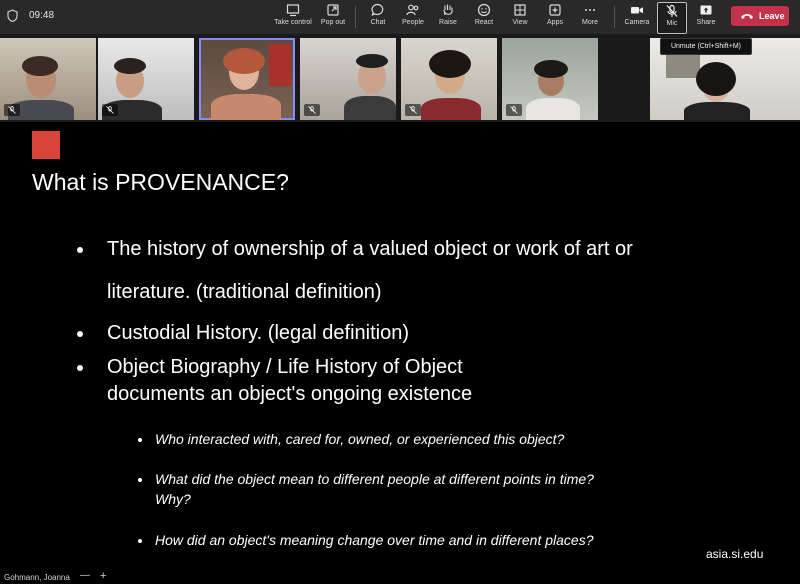 The width and height of the screenshot is (800, 584). Describe the element at coordinates (448, 17) in the screenshot. I see `raise-hand-button: Raise` at that location.